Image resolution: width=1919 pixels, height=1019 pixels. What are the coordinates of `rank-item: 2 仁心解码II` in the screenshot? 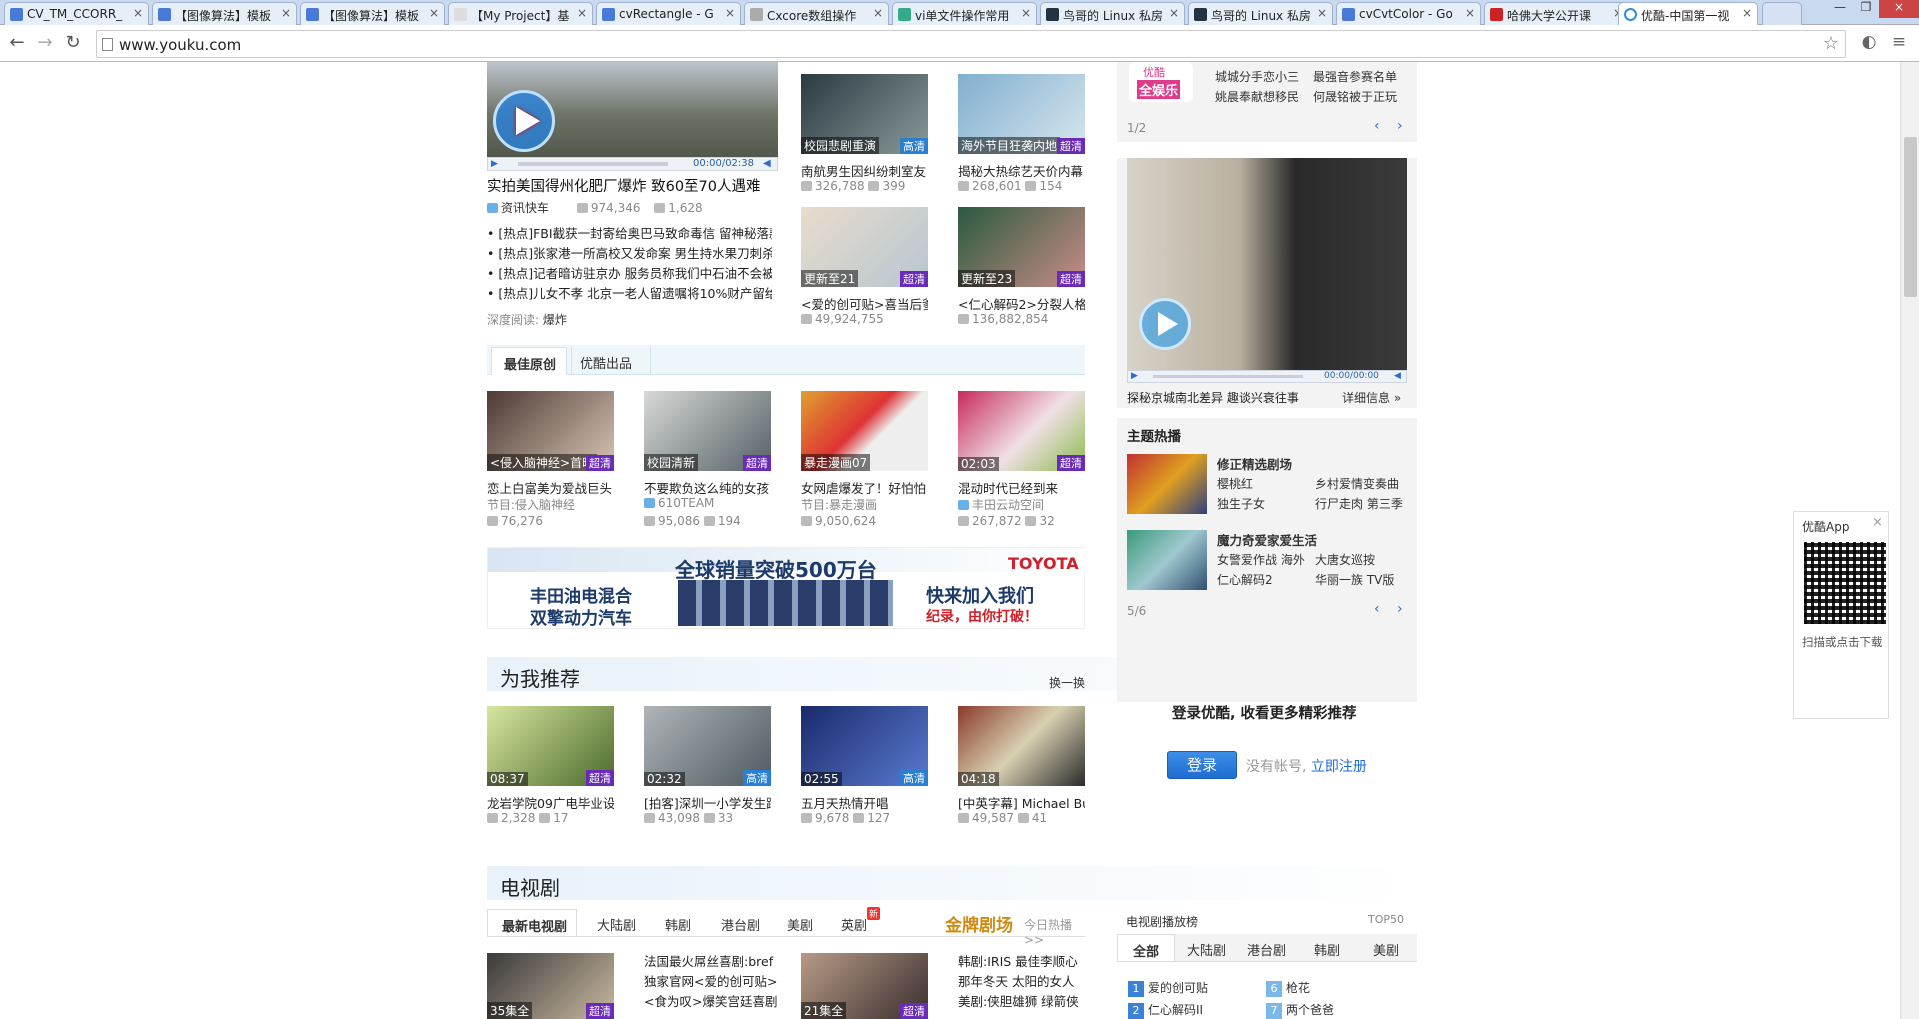 It's located at (1168, 1009).